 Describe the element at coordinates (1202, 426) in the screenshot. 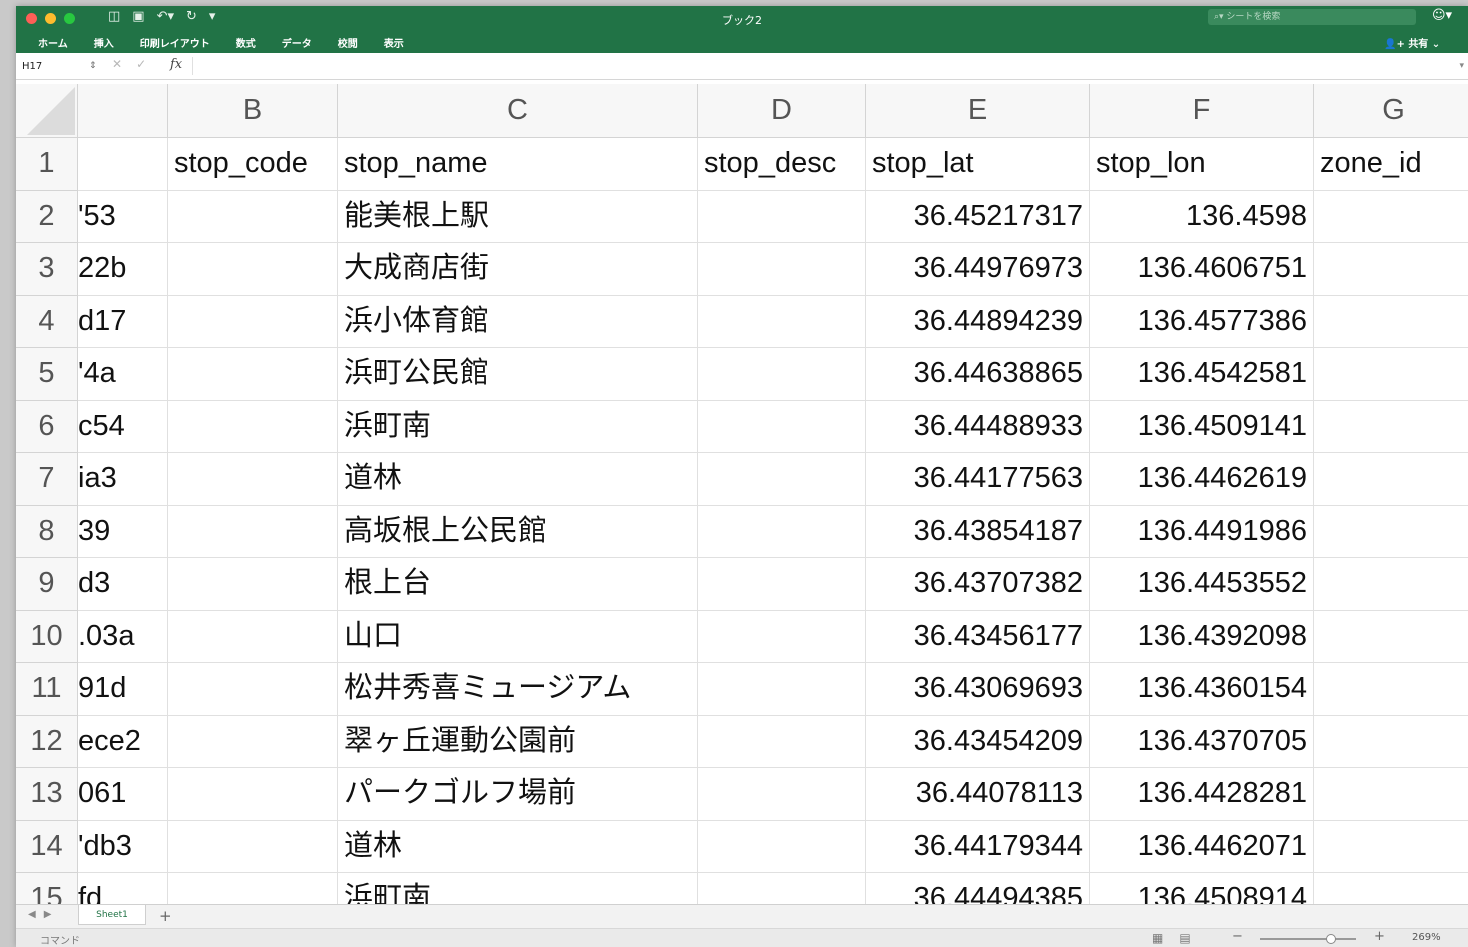

I see `cell-f: 136.4509141` at that location.